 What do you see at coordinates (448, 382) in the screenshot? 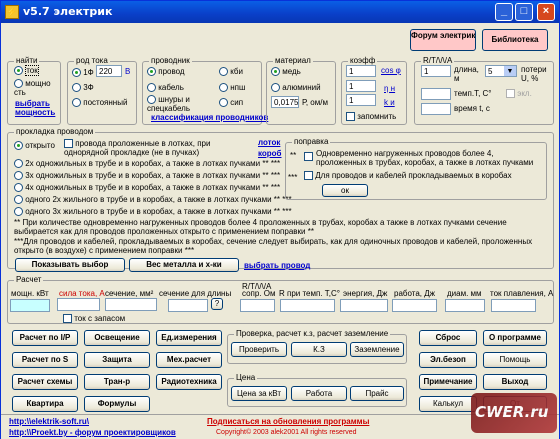
I see `note-button: Примечание` at bounding box center [448, 382].